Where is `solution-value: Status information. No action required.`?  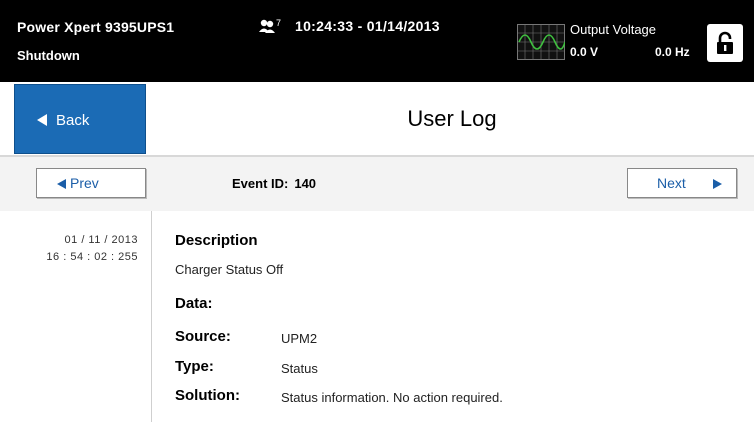
solution-value: Status information. No action required. is located at coordinates (392, 397).